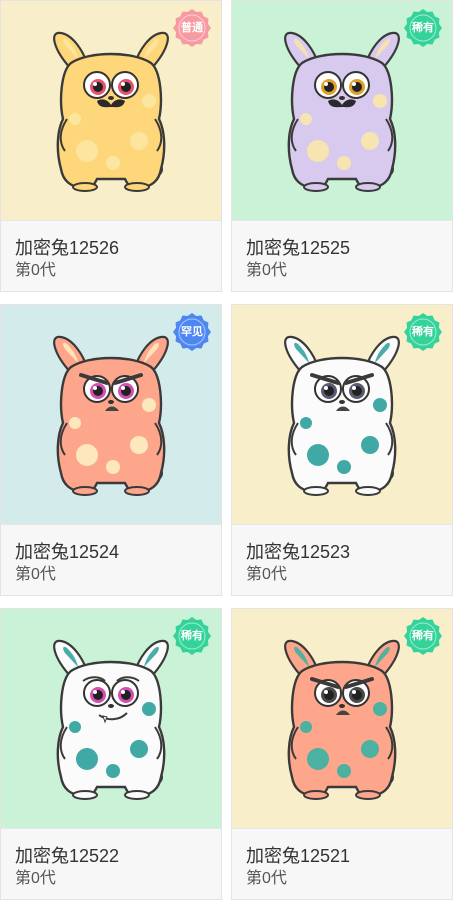 The width and height of the screenshot is (453, 904). I want to click on rarity-badge: 罕见, so click(192, 332).